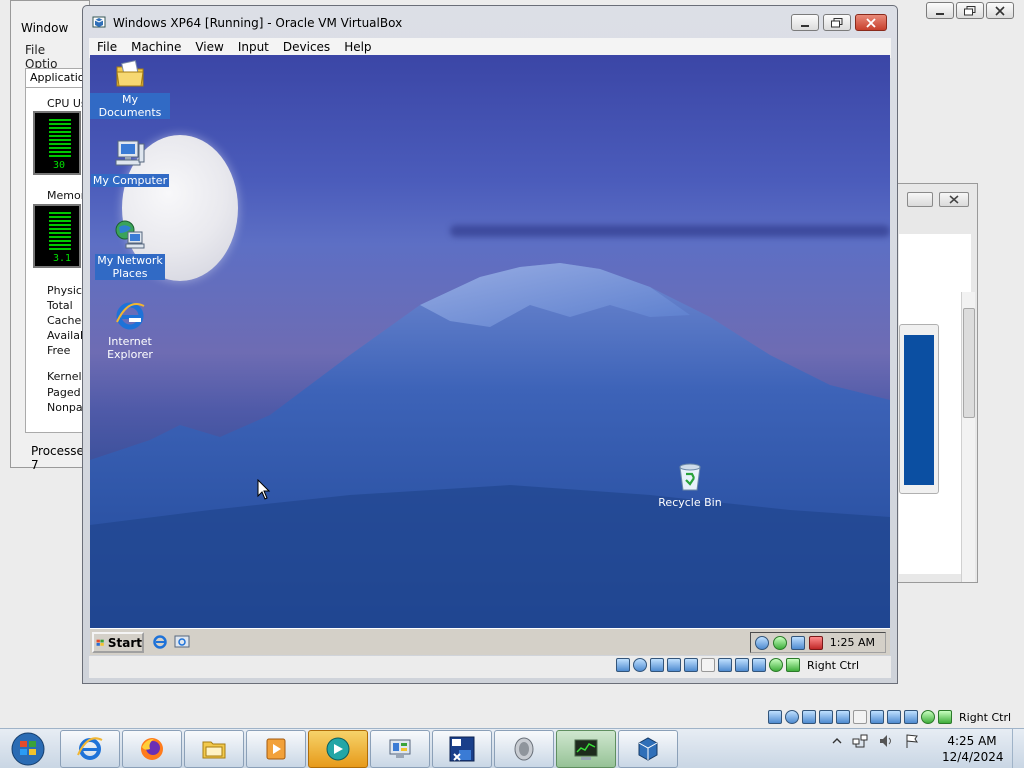  Describe the element at coordinates (973, 749) in the screenshot. I see `host-clock: 4:25 AM 12/4/2024` at that location.